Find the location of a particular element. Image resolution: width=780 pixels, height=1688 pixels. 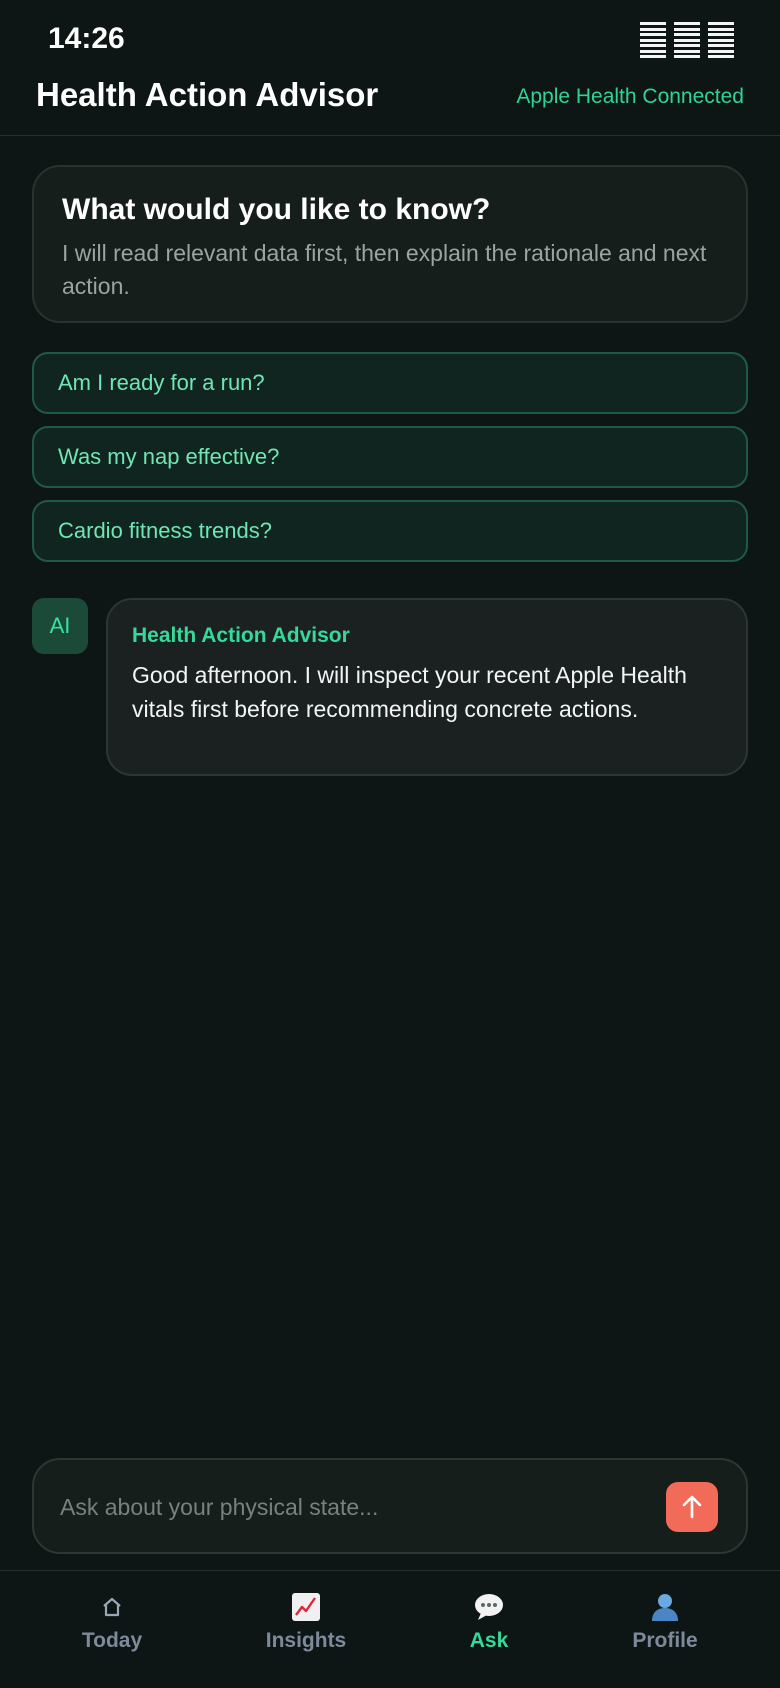

suggestion-label: Was my nap effective? is located at coordinates (169, 456).